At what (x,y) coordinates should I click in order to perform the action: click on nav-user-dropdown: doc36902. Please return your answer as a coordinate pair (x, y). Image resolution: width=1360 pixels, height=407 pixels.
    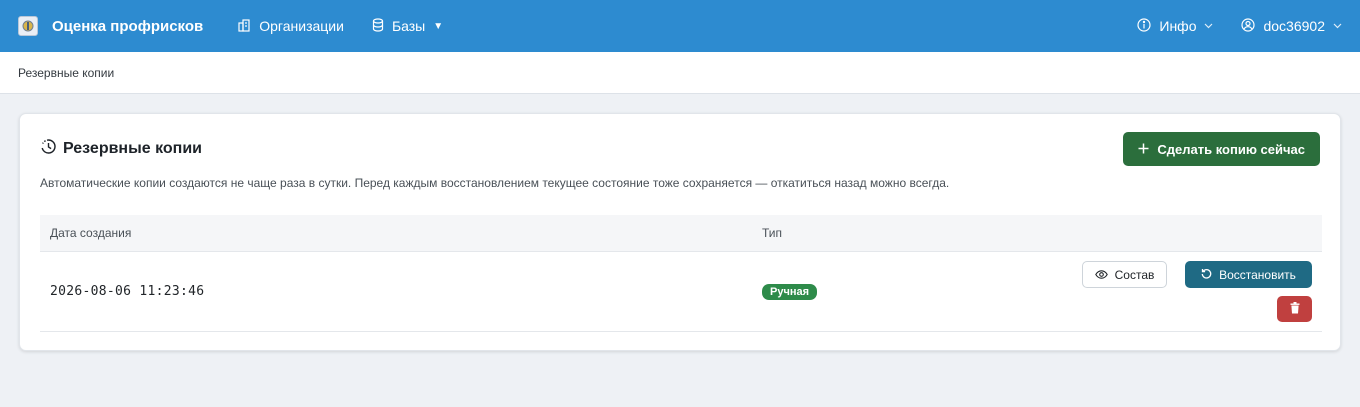
    Looking at the image, I should click on (1291, 26).